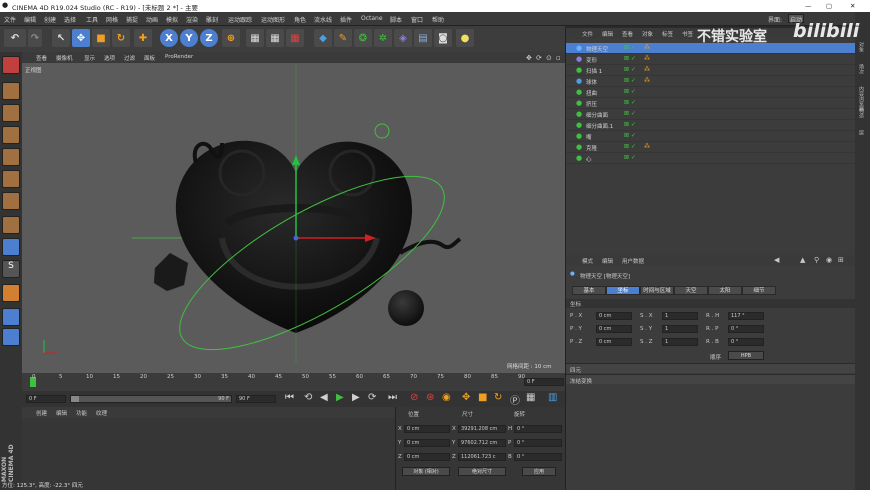 The image size is (870, 490). I want to click on right-strip-tab: 层, so click(861, 132).